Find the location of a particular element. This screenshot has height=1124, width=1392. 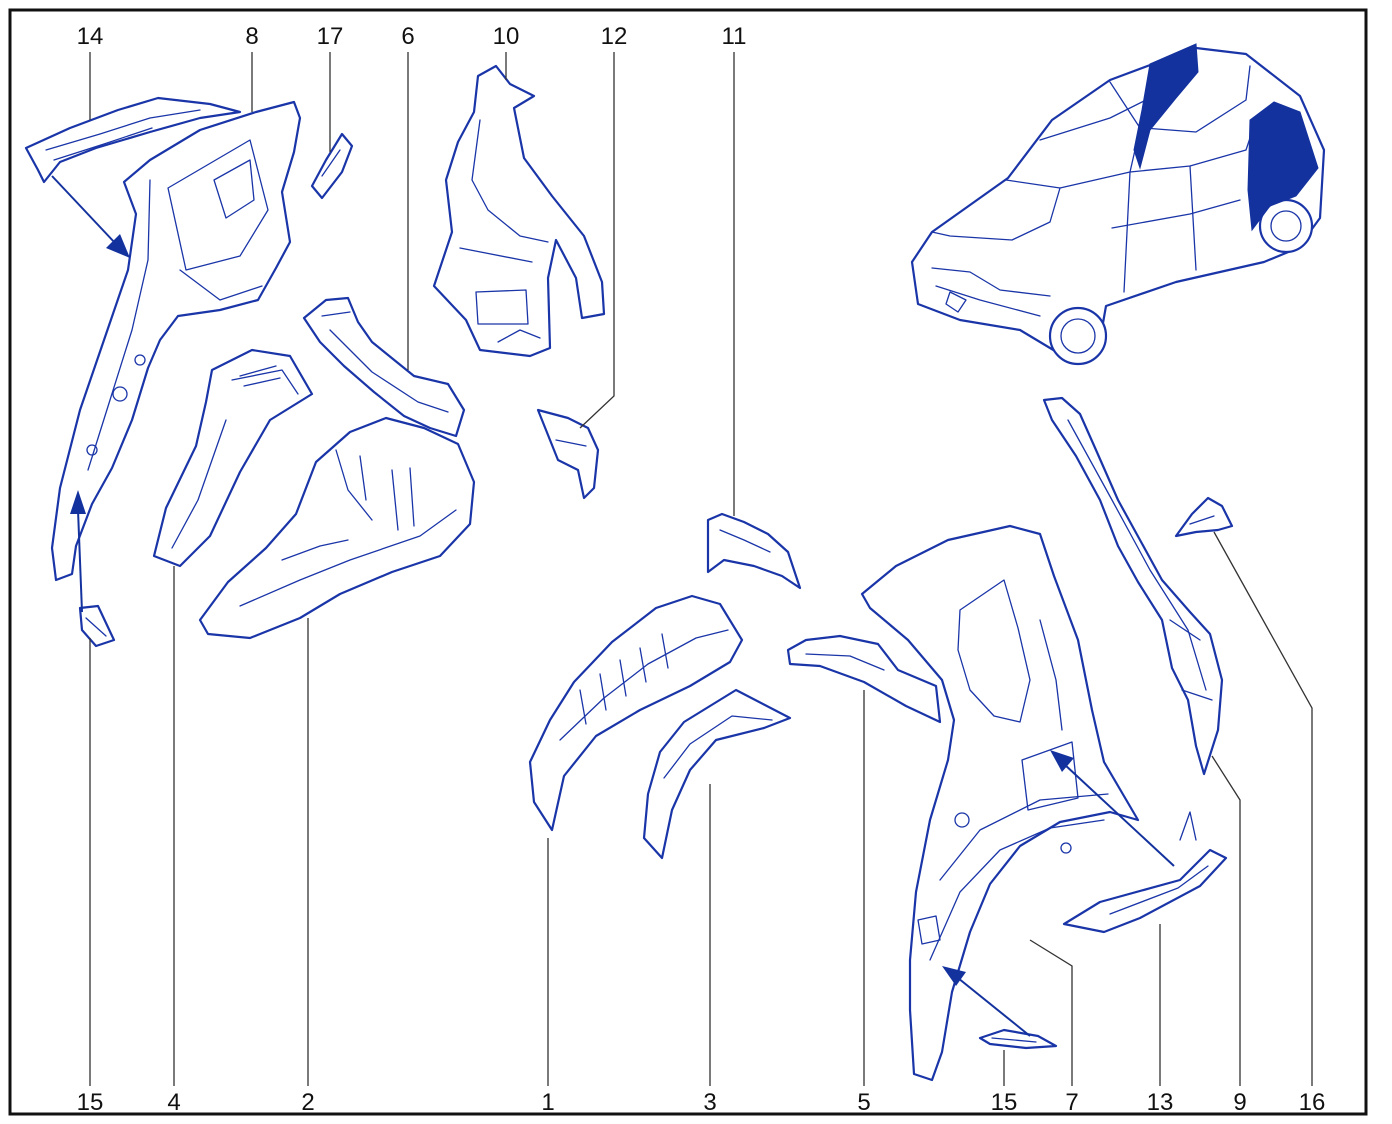

callout-9: 9 is located at coordinates (1239, 1102).